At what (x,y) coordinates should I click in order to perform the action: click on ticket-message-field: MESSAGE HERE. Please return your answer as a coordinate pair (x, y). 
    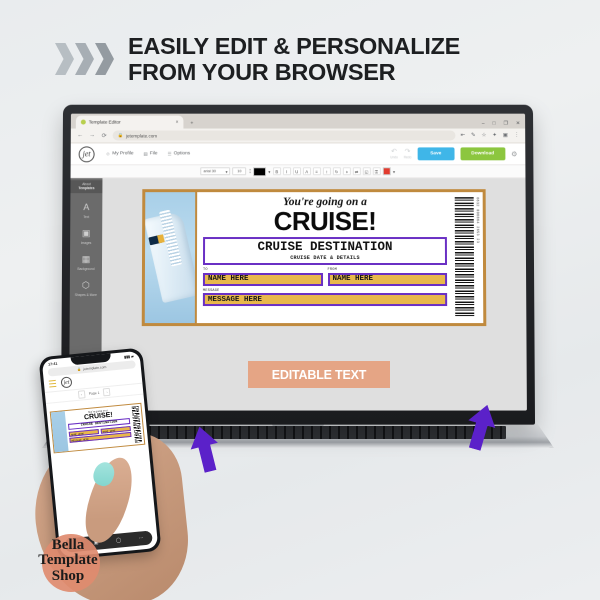
    Looking at the image, I should click on (325, 300).